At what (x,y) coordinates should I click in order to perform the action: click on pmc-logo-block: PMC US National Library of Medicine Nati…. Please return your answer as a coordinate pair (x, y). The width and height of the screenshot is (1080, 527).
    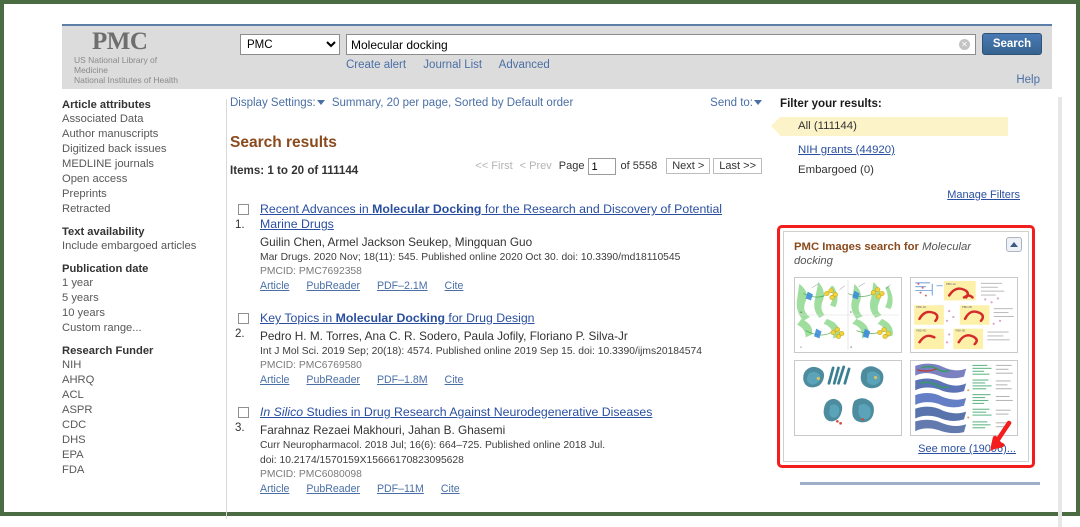
    Looking at the image, I should click on (149, 57).